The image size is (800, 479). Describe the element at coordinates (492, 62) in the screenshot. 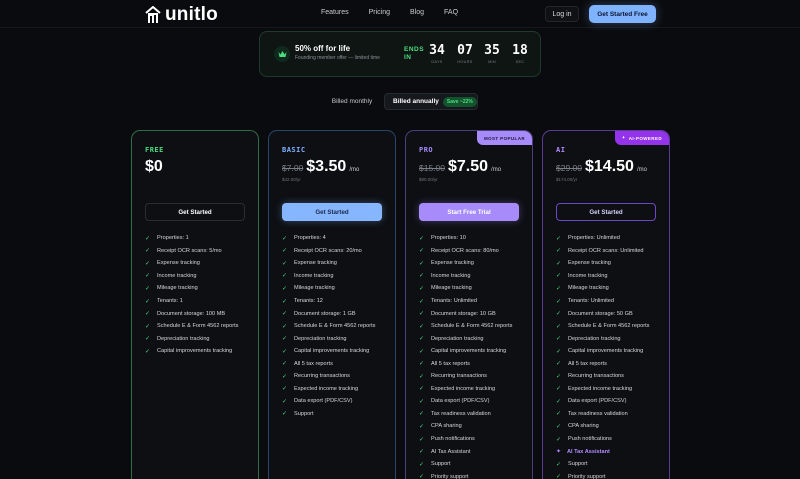

I see `countdown-min-label: MIN` at that location.